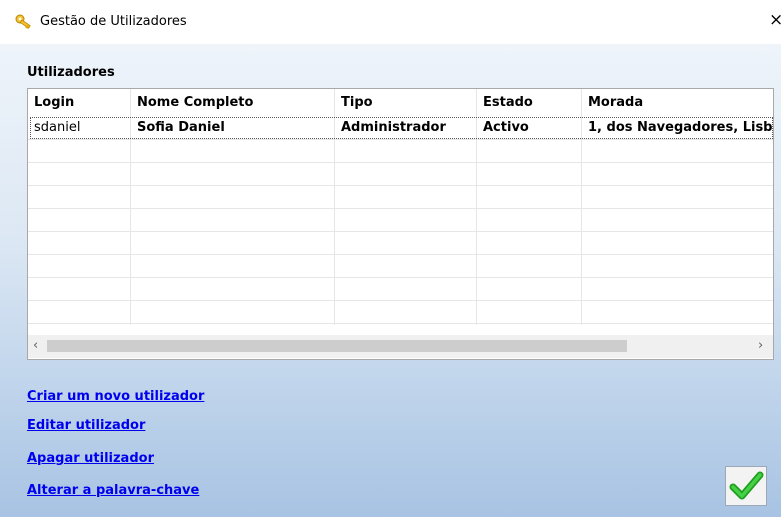  Describe the element at coordinates (71, 72) in the screenshot. I see `section-title: Utilizadores` at that location.